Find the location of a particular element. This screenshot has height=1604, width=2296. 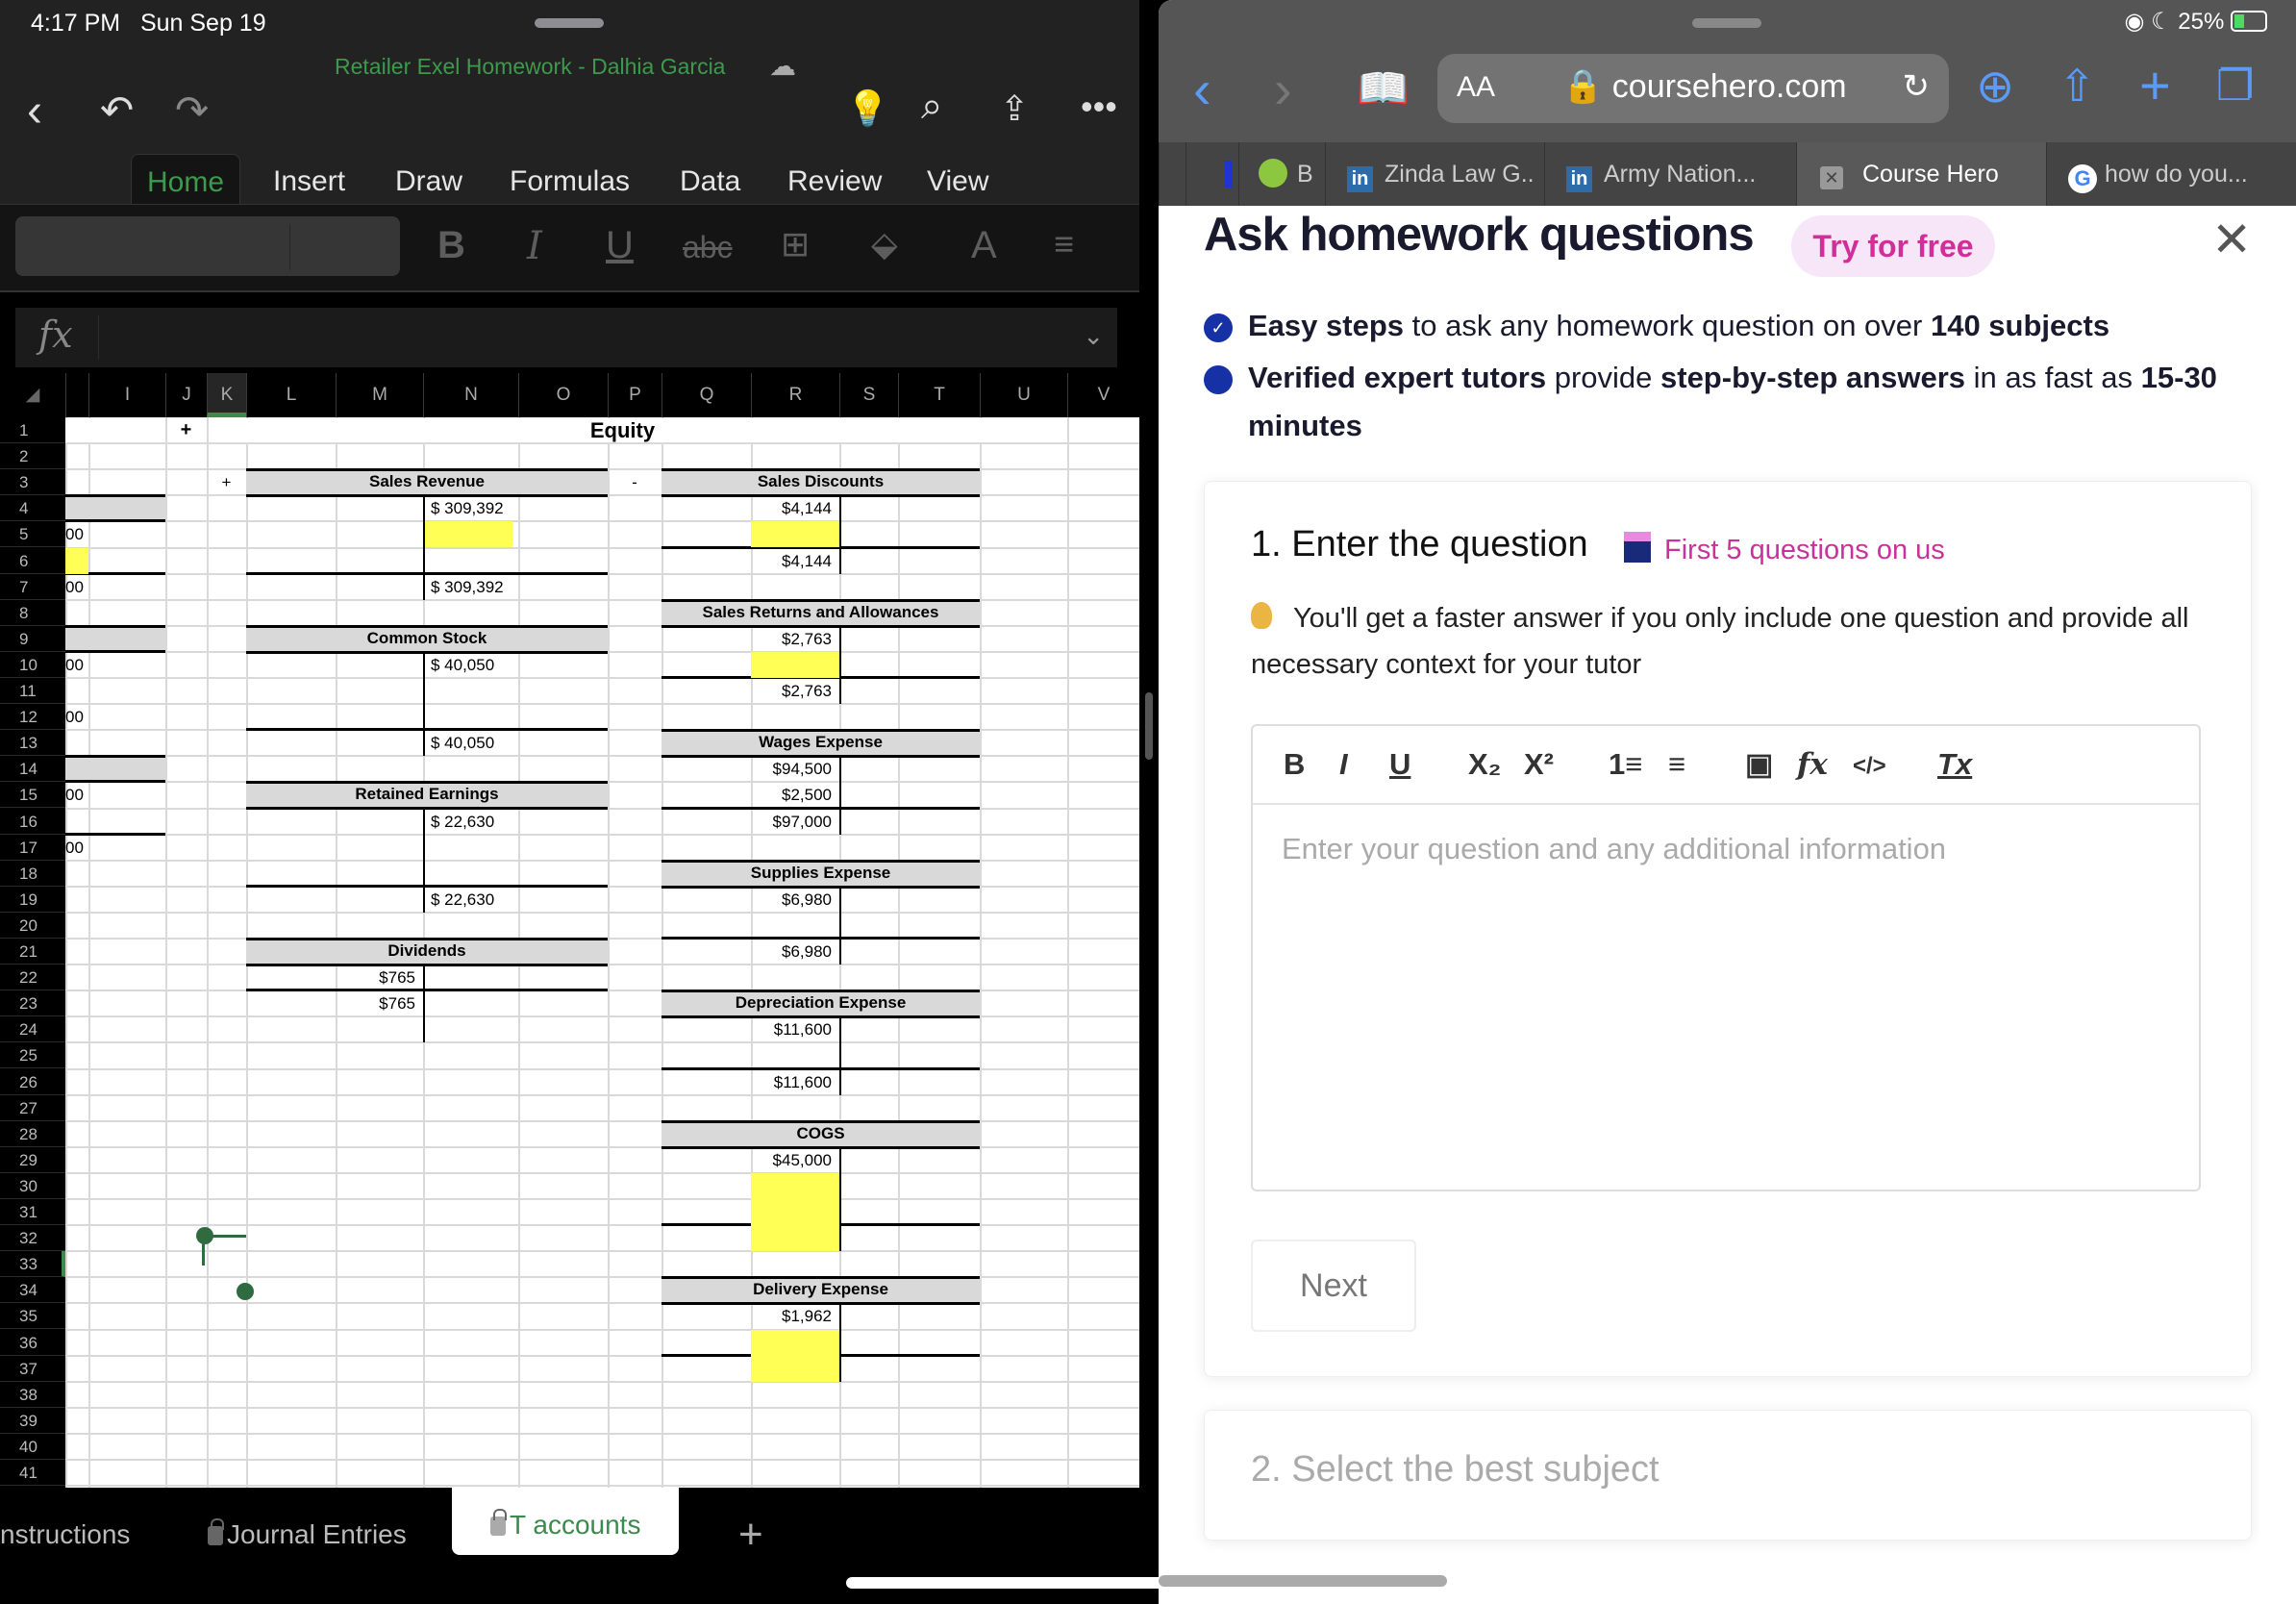

align-more-icon: ≡ is located at coordinates (1064, 244).